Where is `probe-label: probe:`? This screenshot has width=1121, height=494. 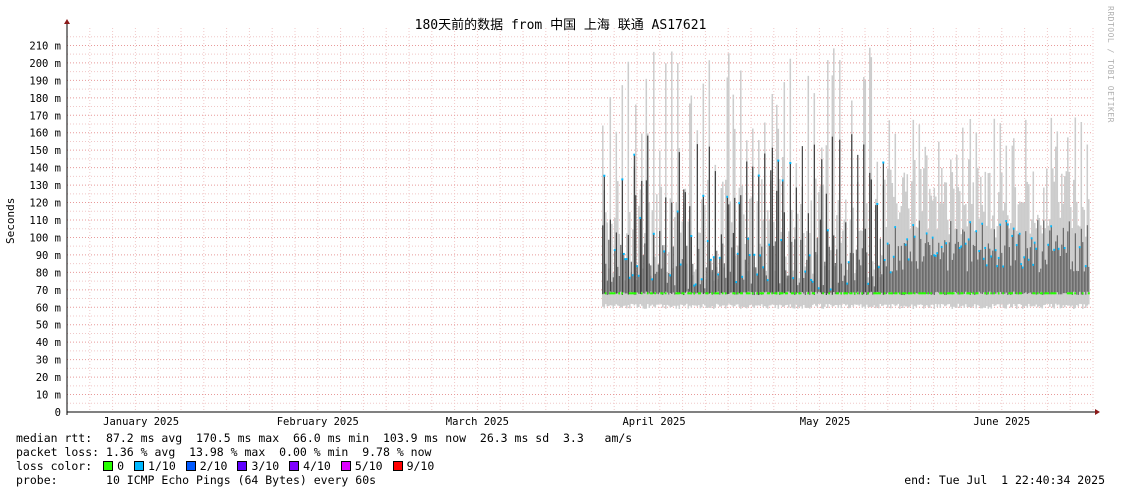 probe-label: probe: is located at coordinates (37, 480).